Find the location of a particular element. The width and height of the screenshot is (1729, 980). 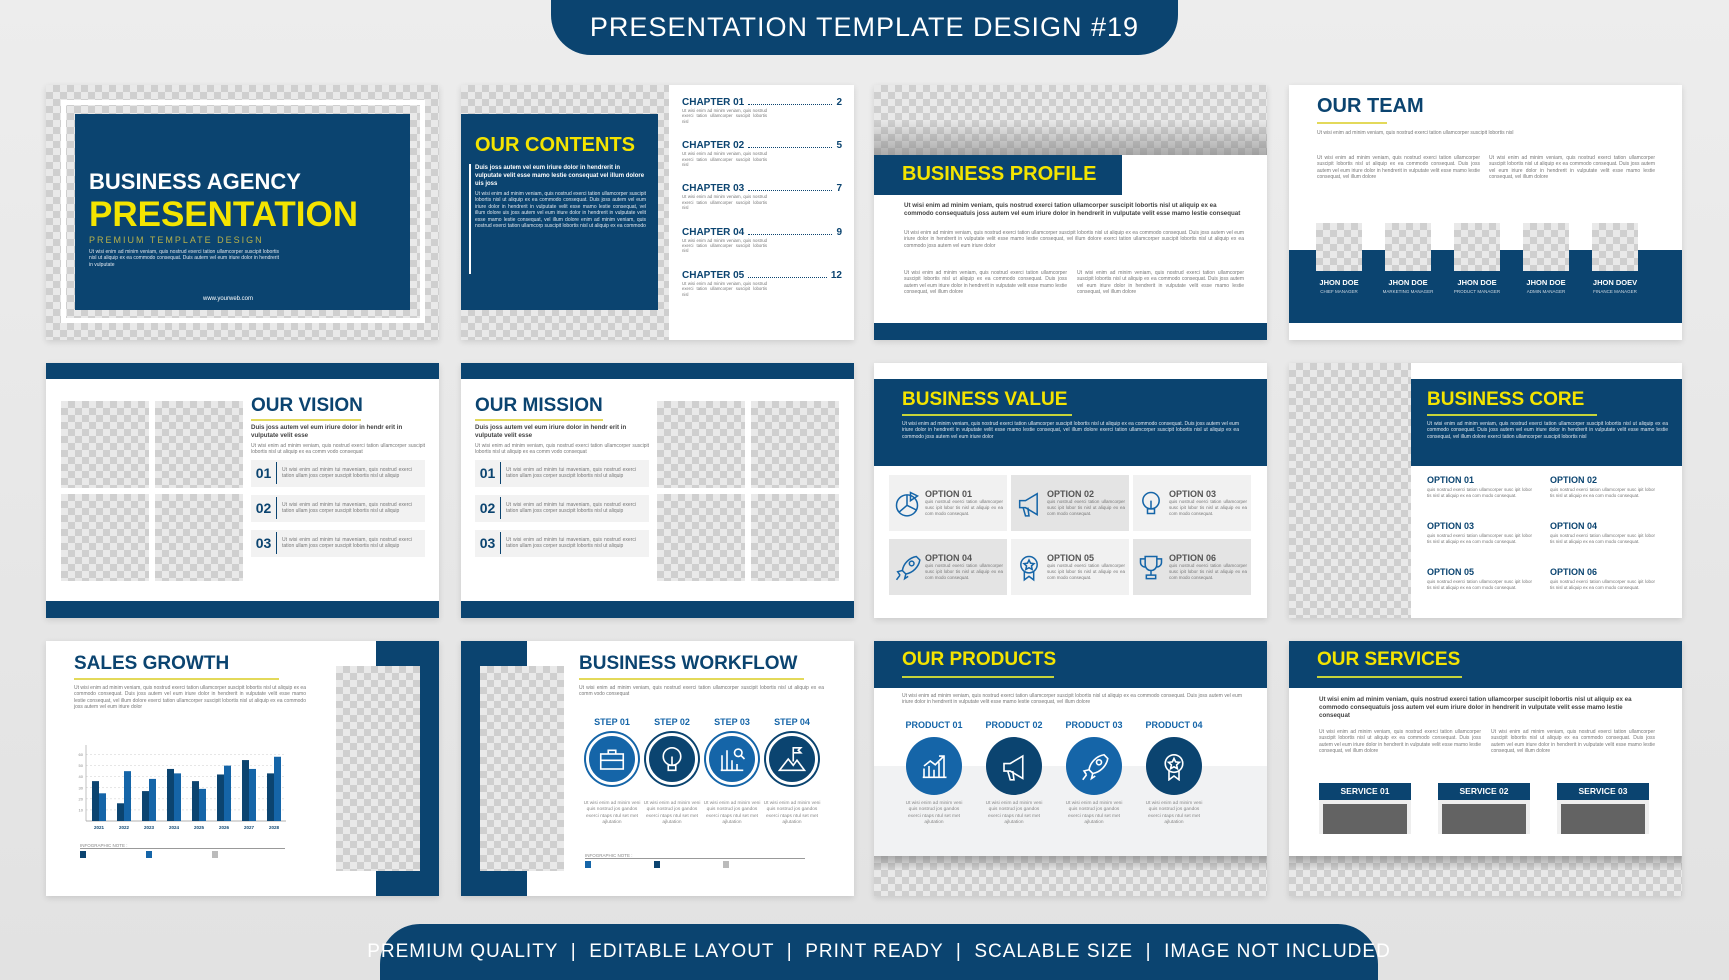

megaphone-icon is located at coordinates (1028, 504).